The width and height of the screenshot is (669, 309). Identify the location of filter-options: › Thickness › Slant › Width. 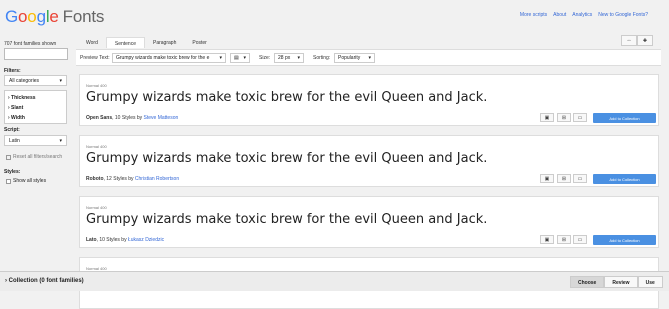
(35, 107).